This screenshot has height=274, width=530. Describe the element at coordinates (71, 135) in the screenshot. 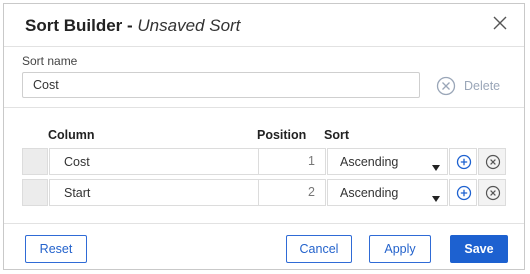

I see `column-header-column: Column` at that location.